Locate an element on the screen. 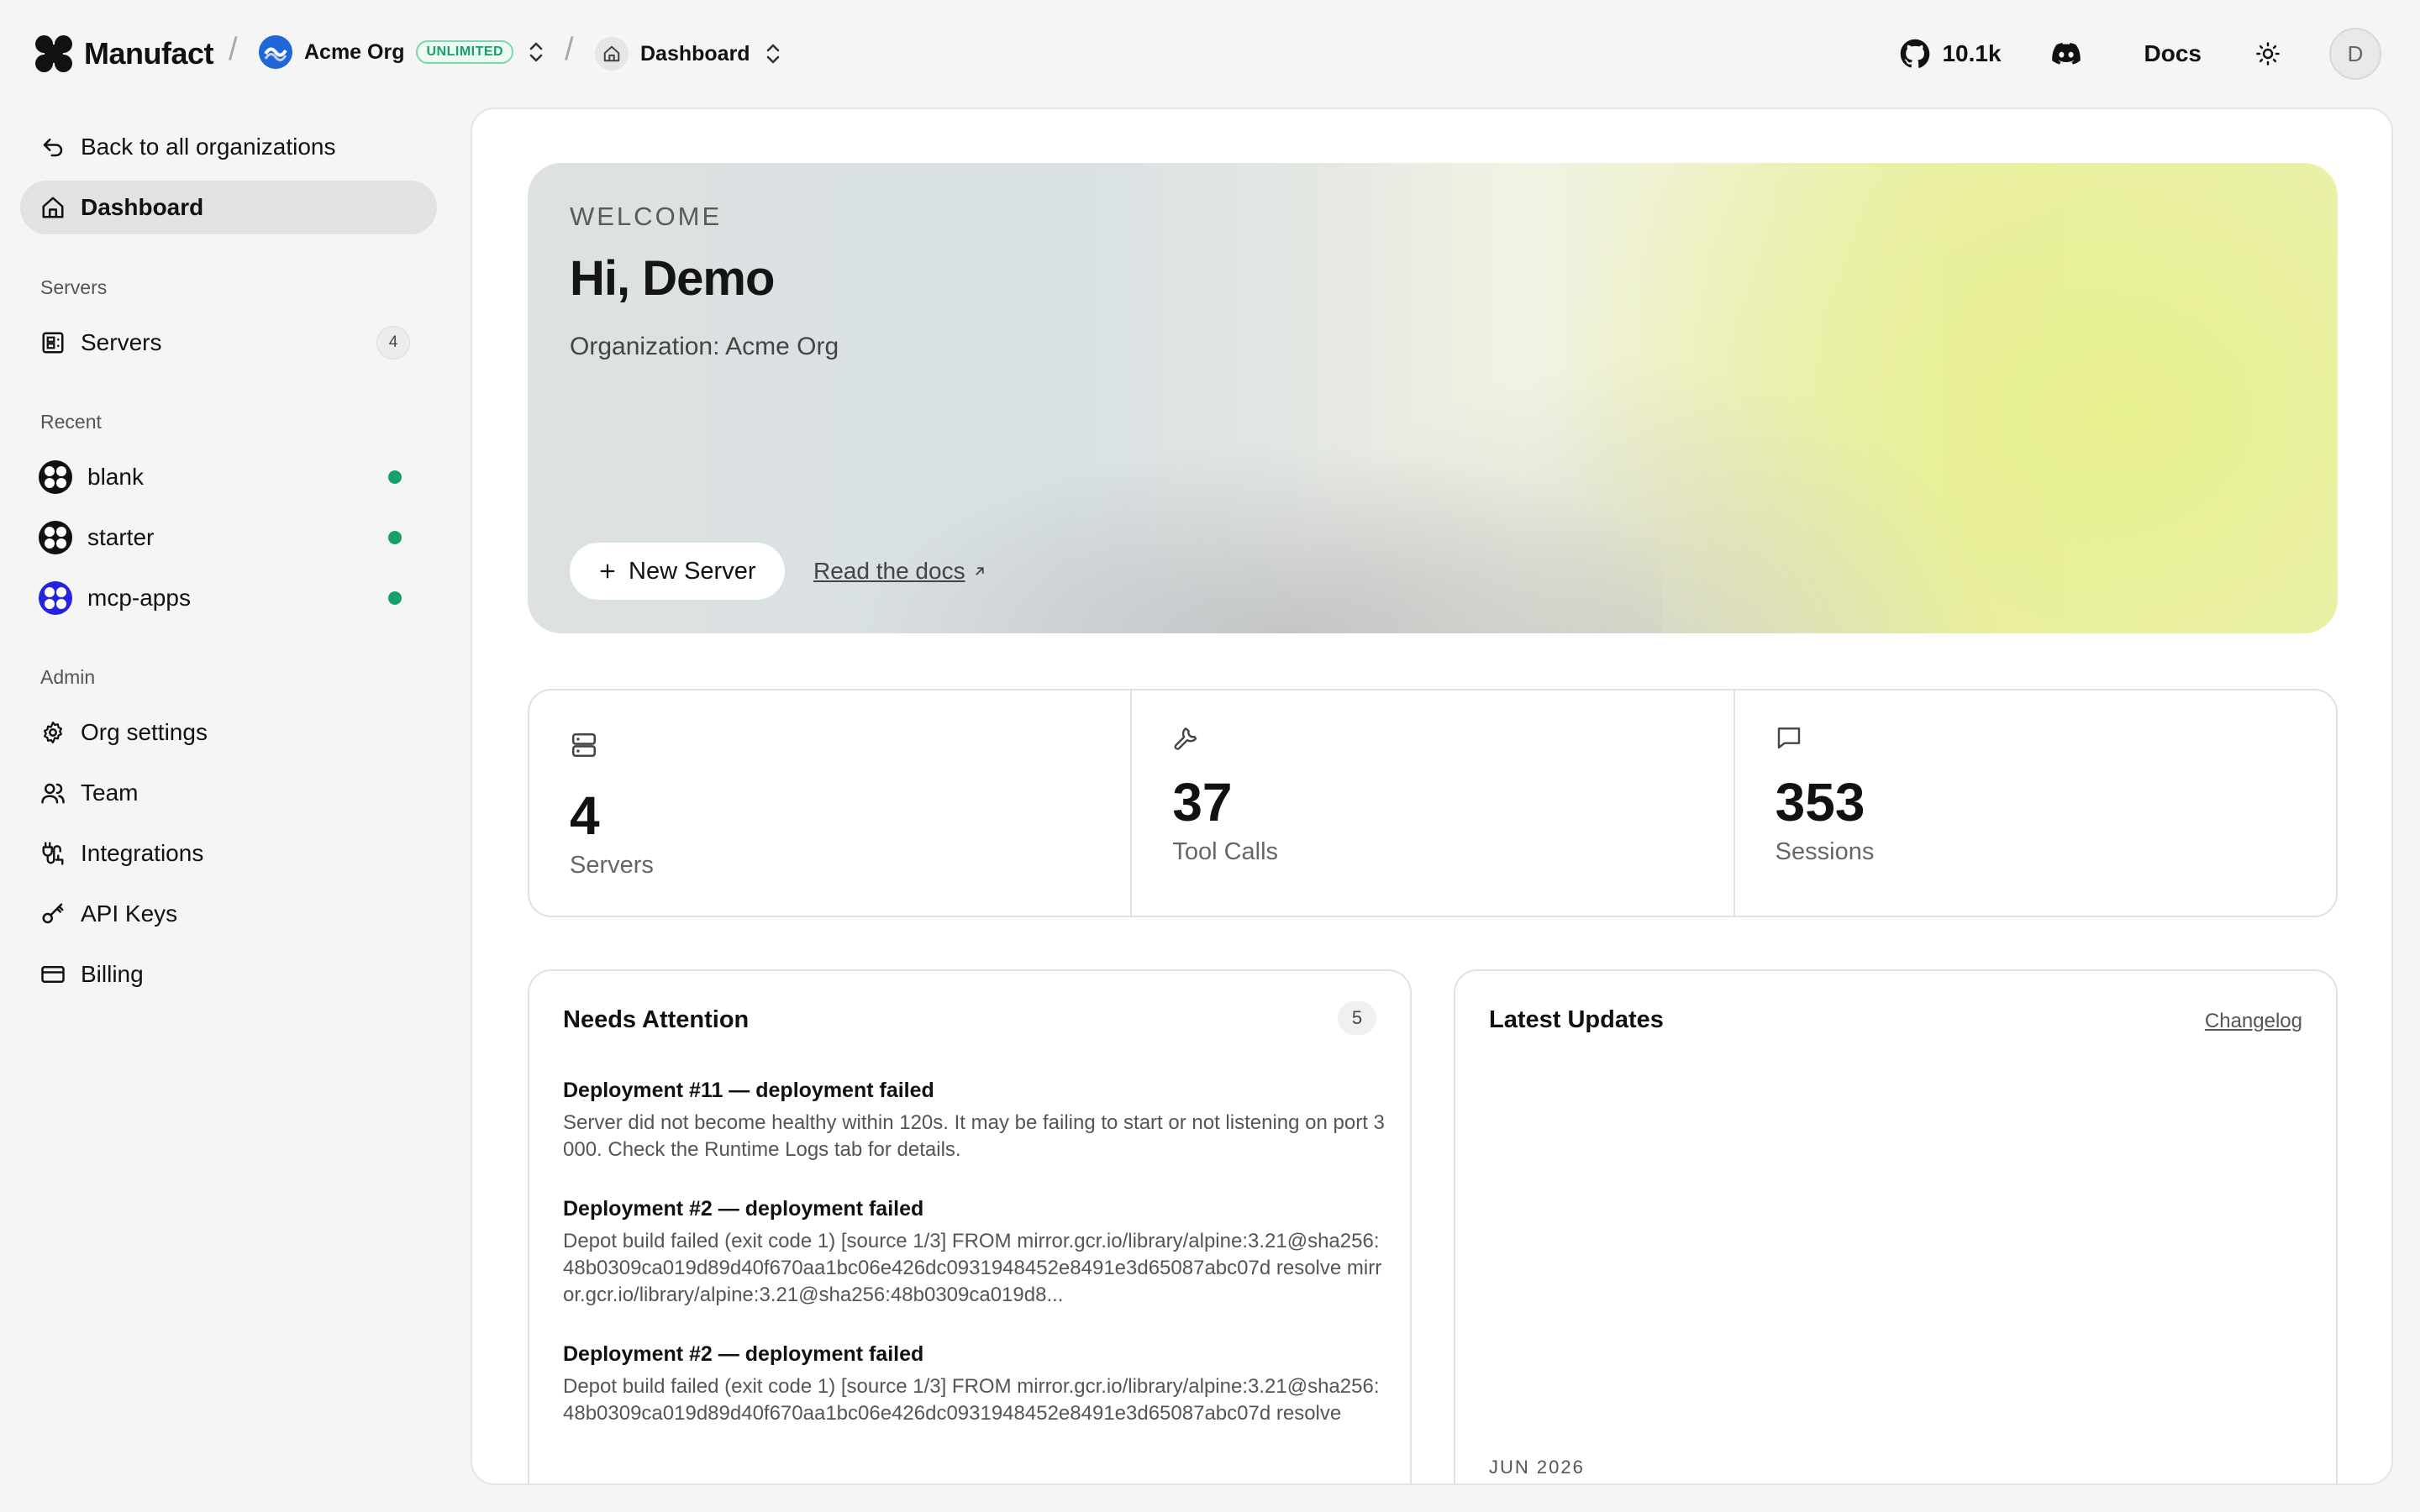 This screenshot has width=2420, height=1512. org-avatar is located at coordinates (276, 52).